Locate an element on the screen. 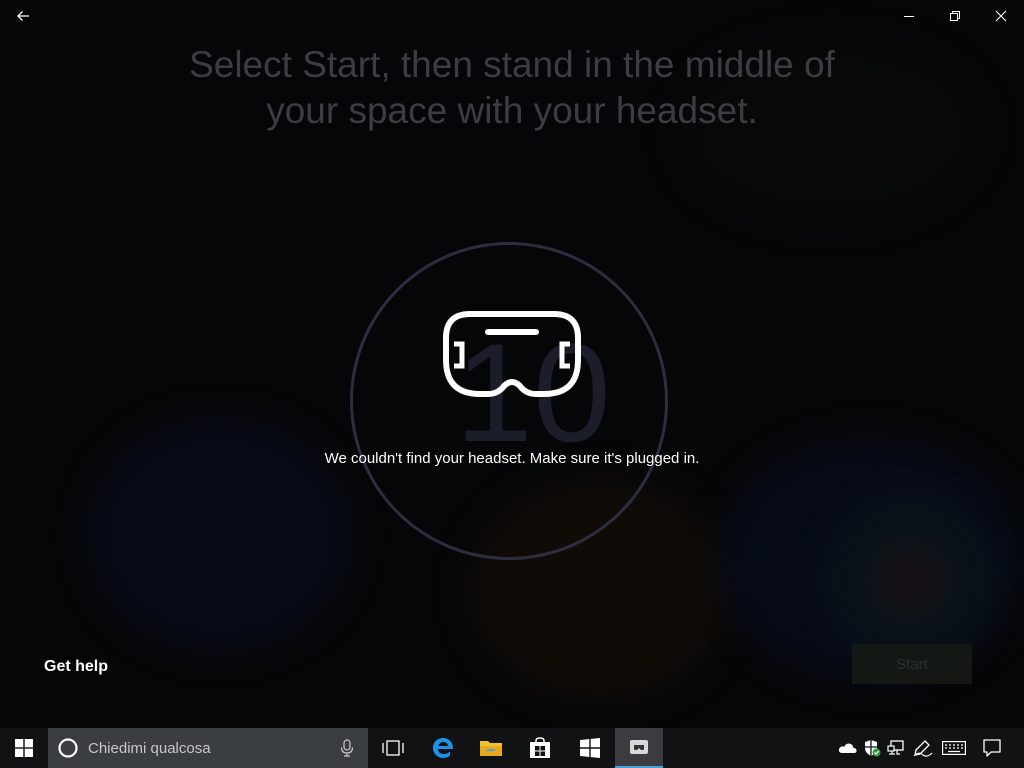  active-app-icon is located at coordinates (639, 747).